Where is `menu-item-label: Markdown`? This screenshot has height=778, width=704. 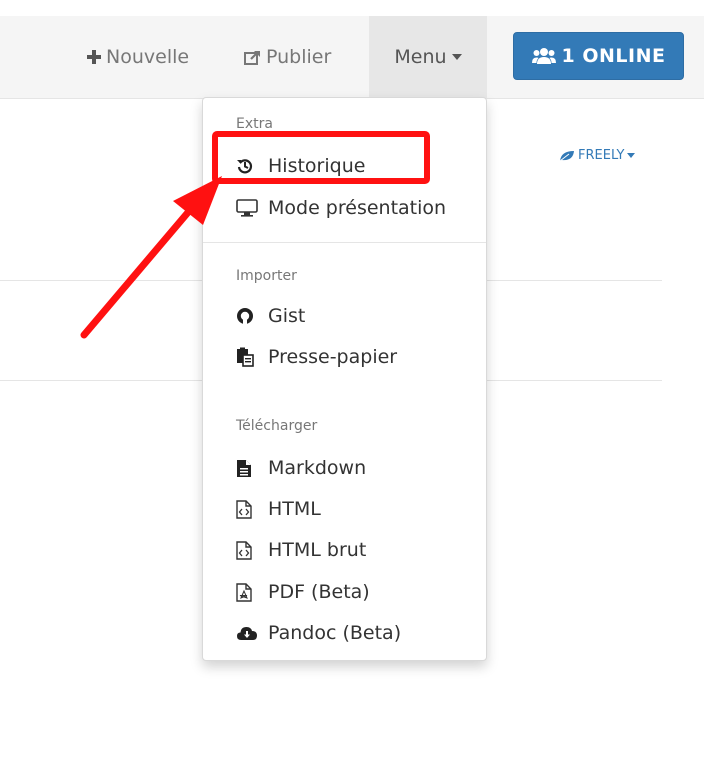
menu-item-label: Markdown is located at coordinates (317, 468).